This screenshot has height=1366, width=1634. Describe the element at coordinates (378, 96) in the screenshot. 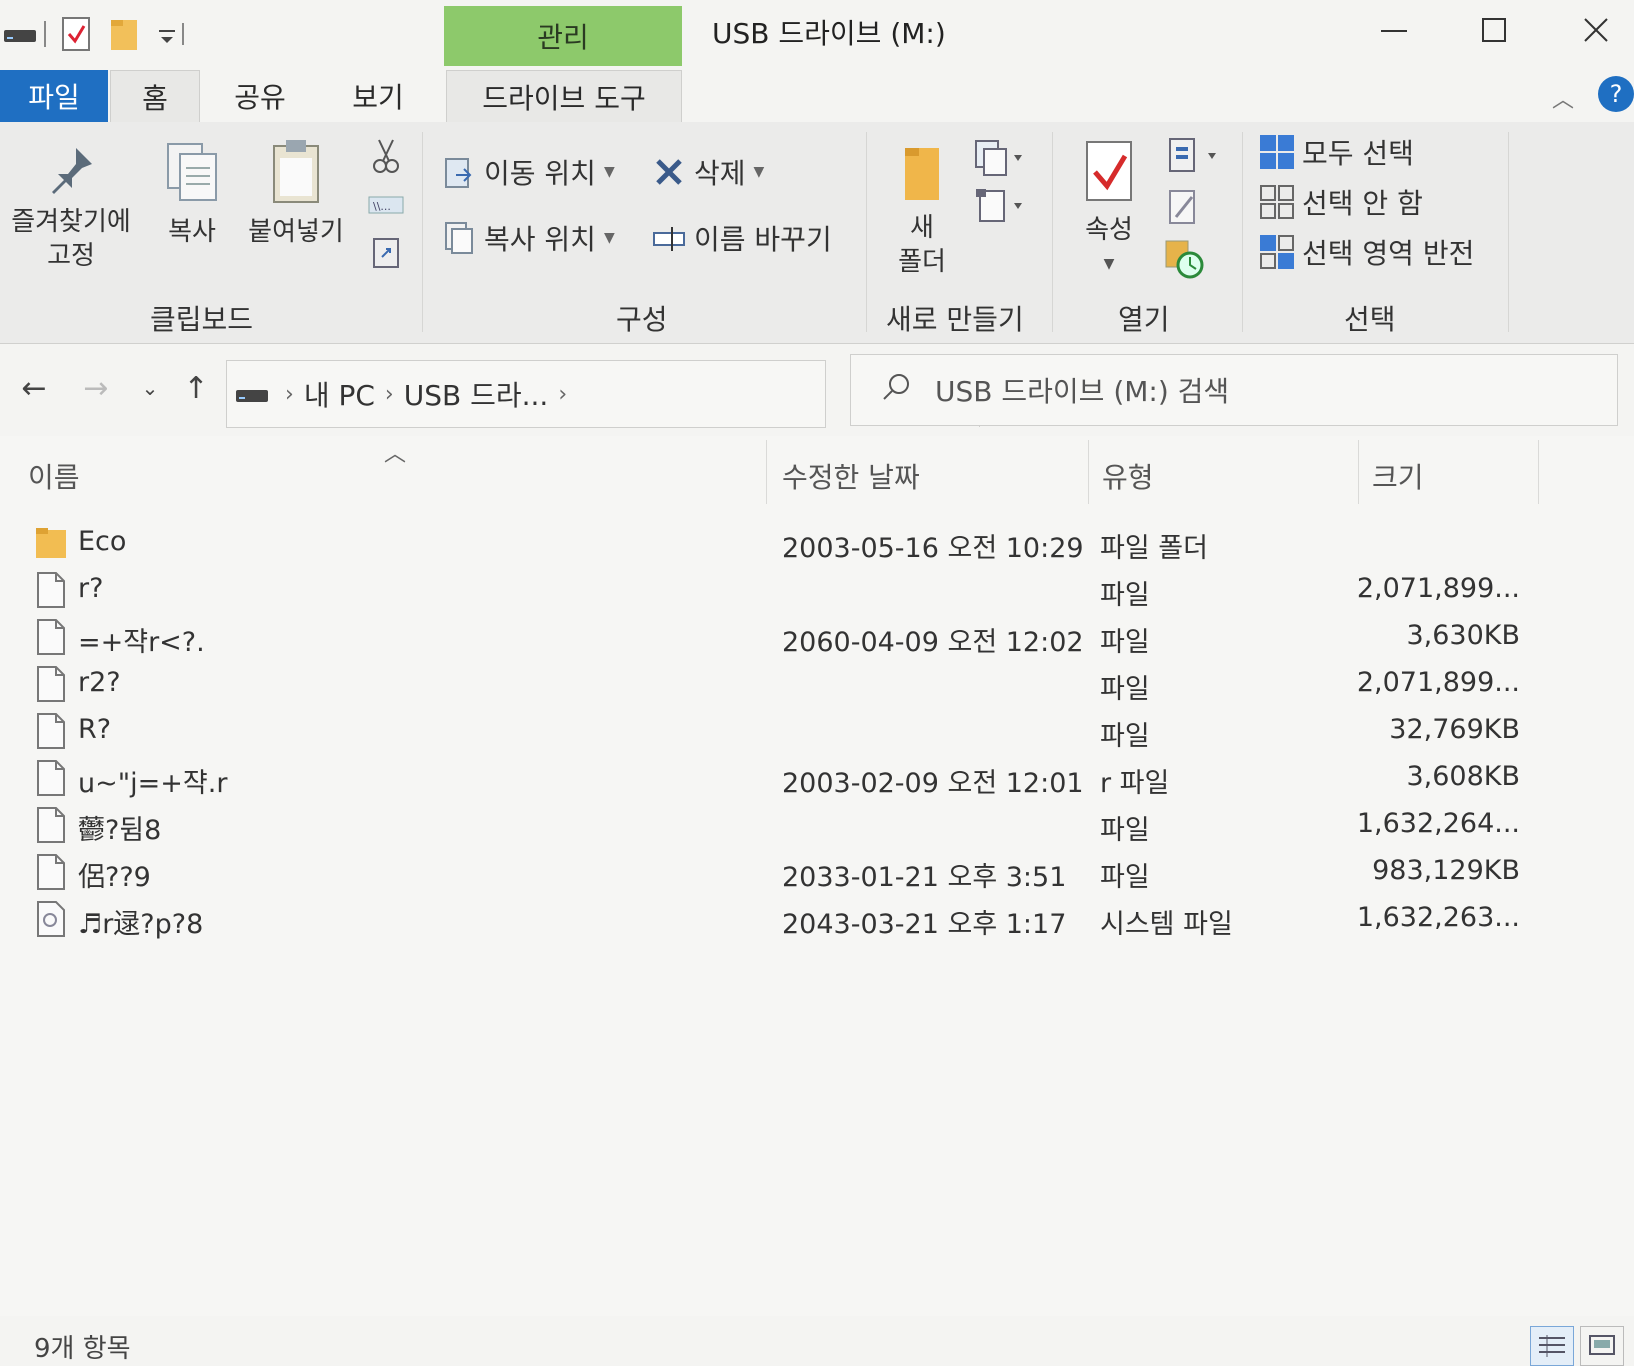

I see `tab-view: 보기` at that location.